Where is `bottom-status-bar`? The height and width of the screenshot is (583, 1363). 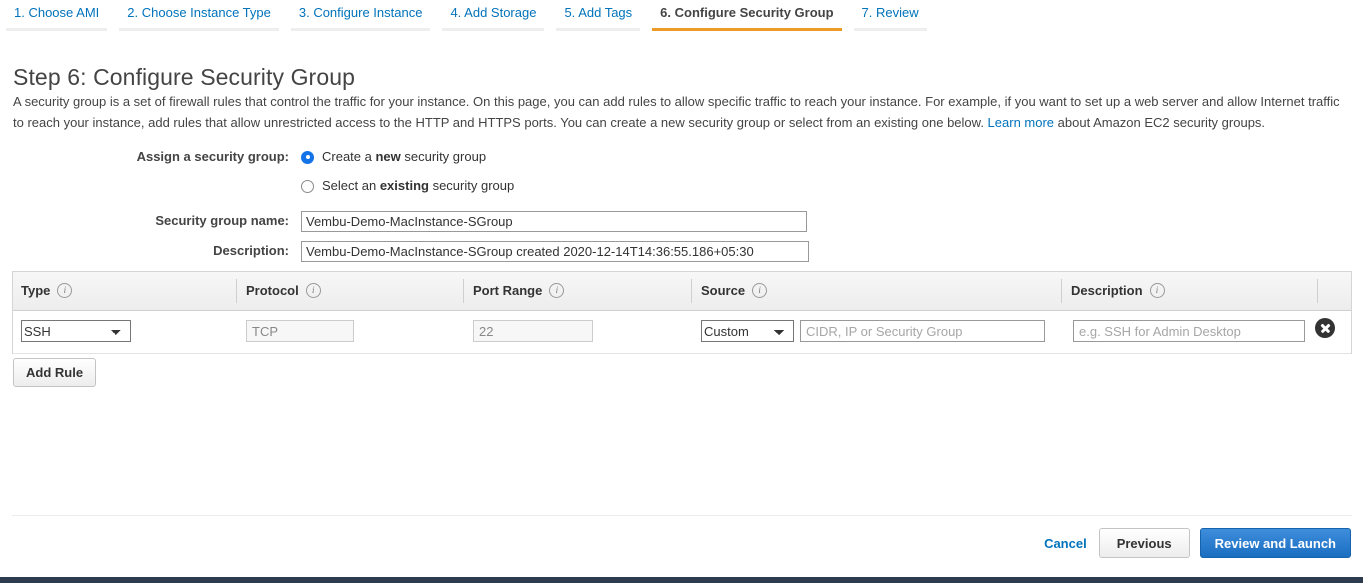
bottom-status-bar is located at coordinates (681, 580).